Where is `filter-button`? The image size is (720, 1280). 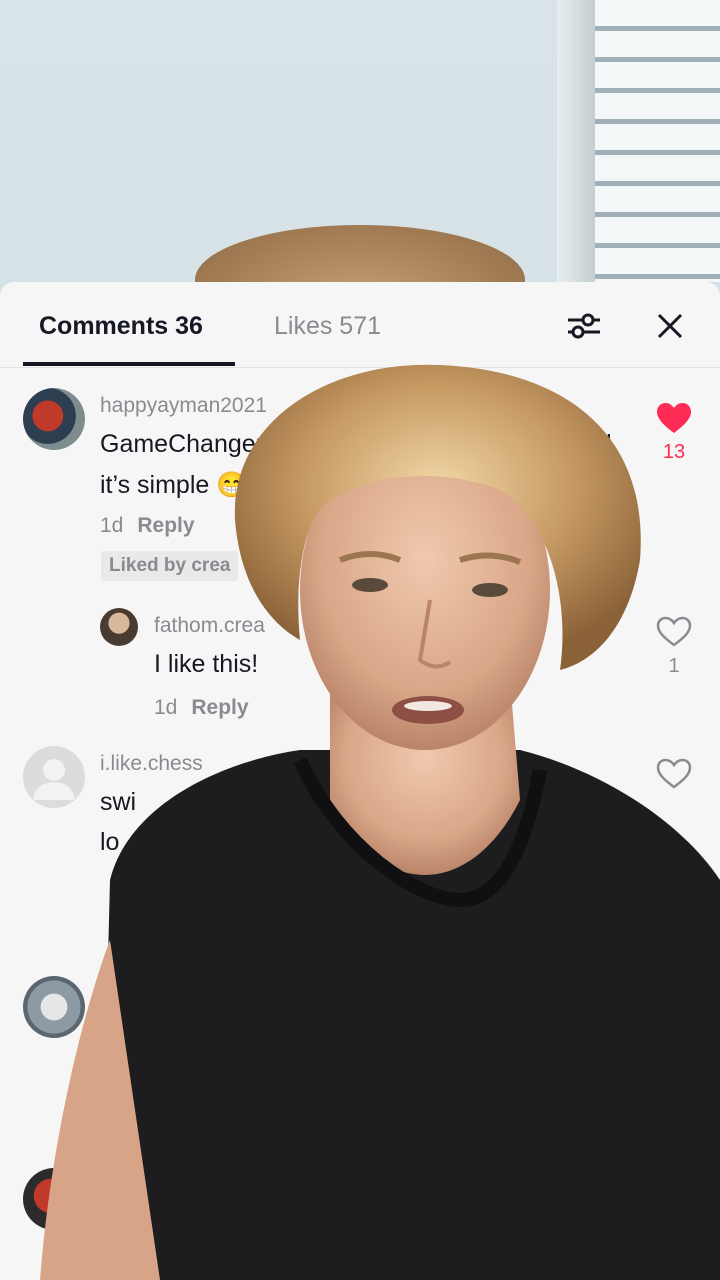 filter-button is located at coordinates (584, 326).